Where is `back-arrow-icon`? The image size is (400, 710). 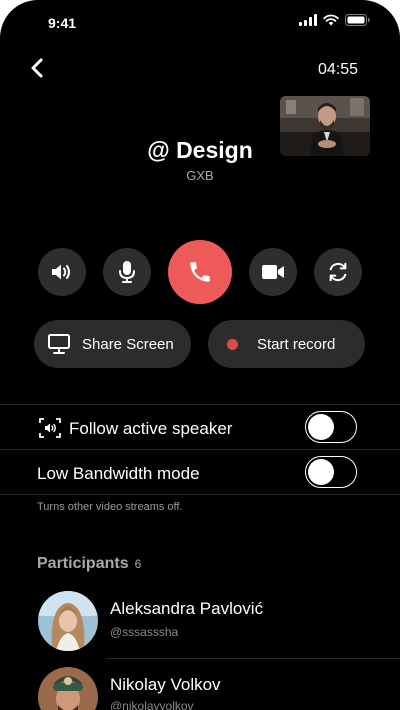
back-arrow-icon is located at coordinates (38, 68).